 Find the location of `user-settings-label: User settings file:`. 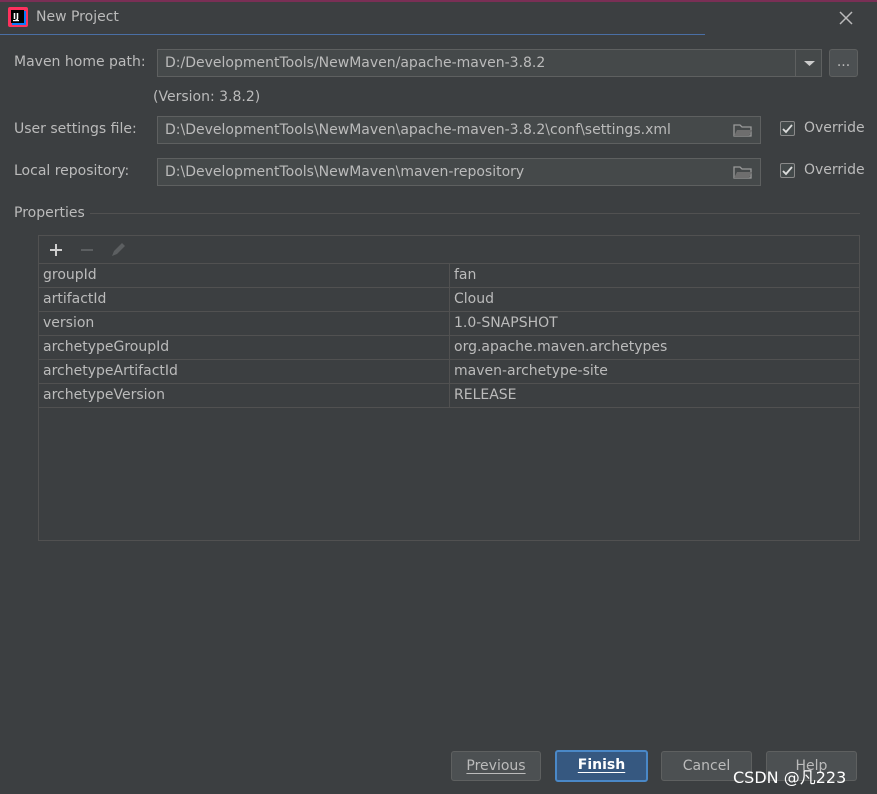

user-settings-label: User settings file: is located at coordinates (75, 129).